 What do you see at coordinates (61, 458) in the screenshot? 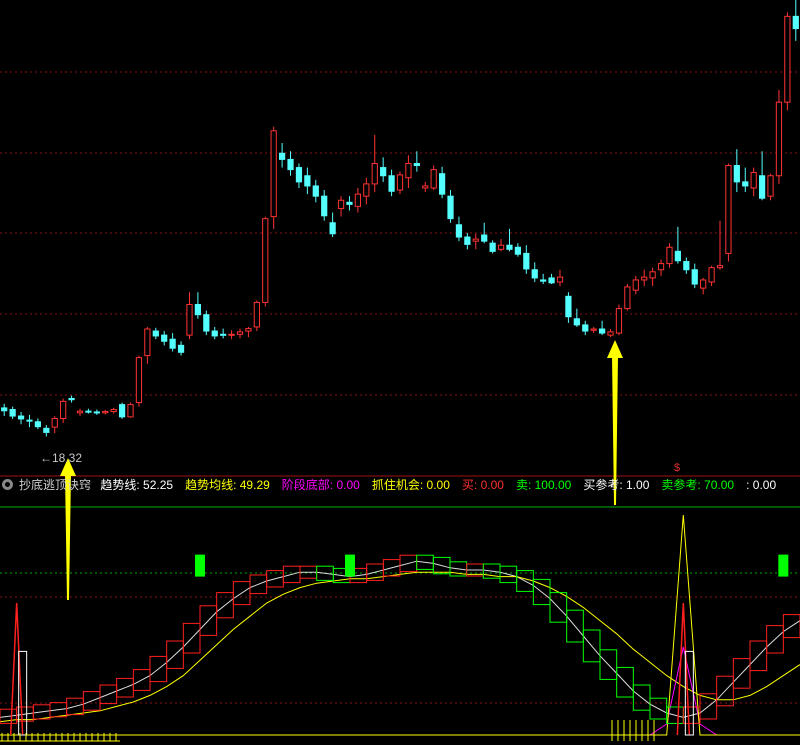
I see `low-price-label: ←18.32` at bounding box center [61, 458].